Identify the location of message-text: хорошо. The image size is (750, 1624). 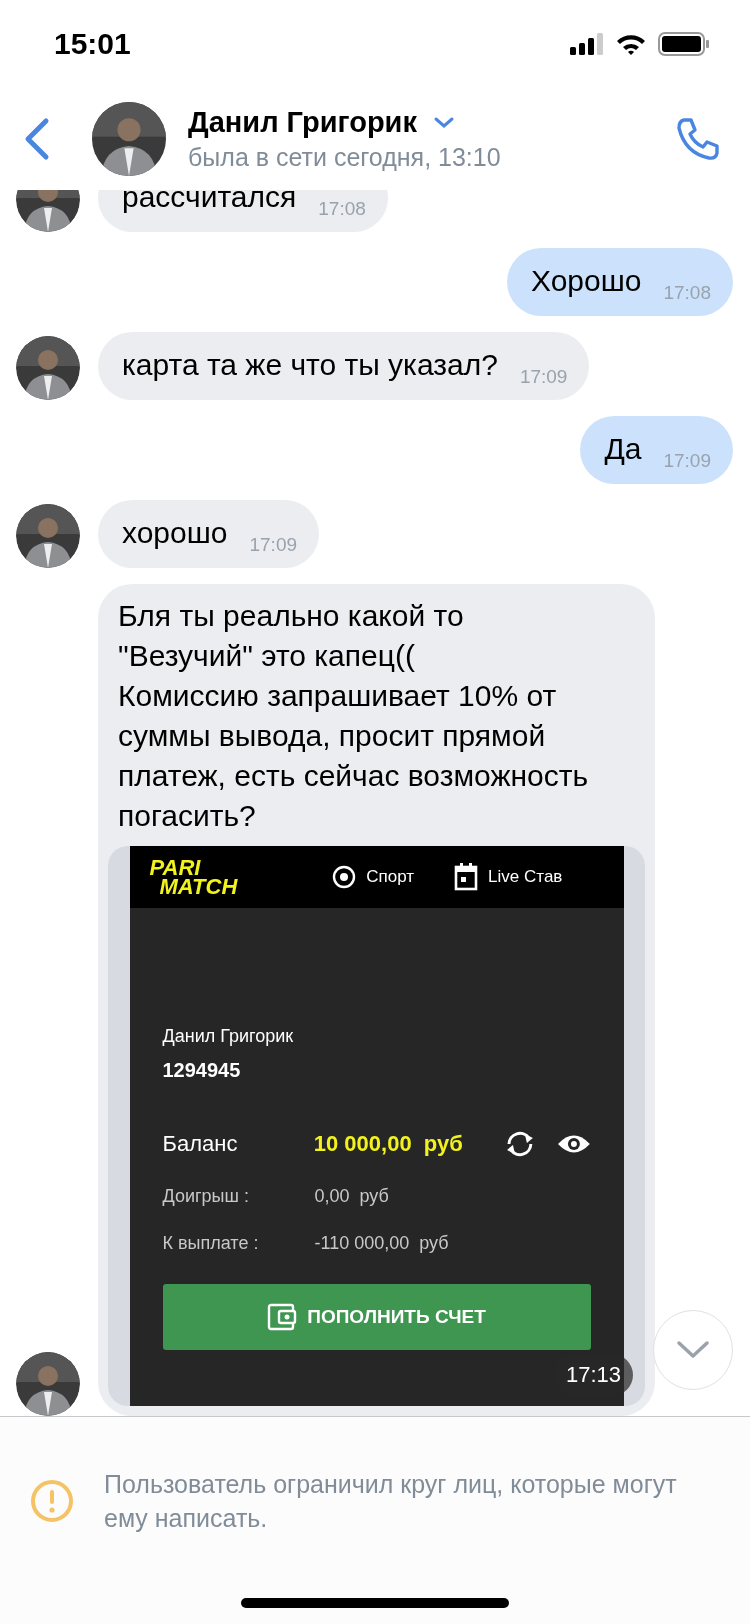
(175, 533).